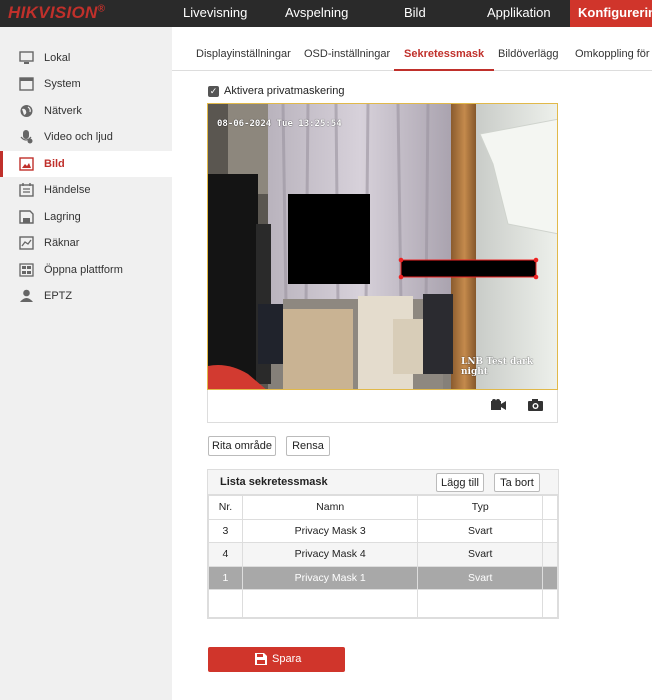  I want to click on sidebar-item-label: Video och ljud, so click(78, 137).